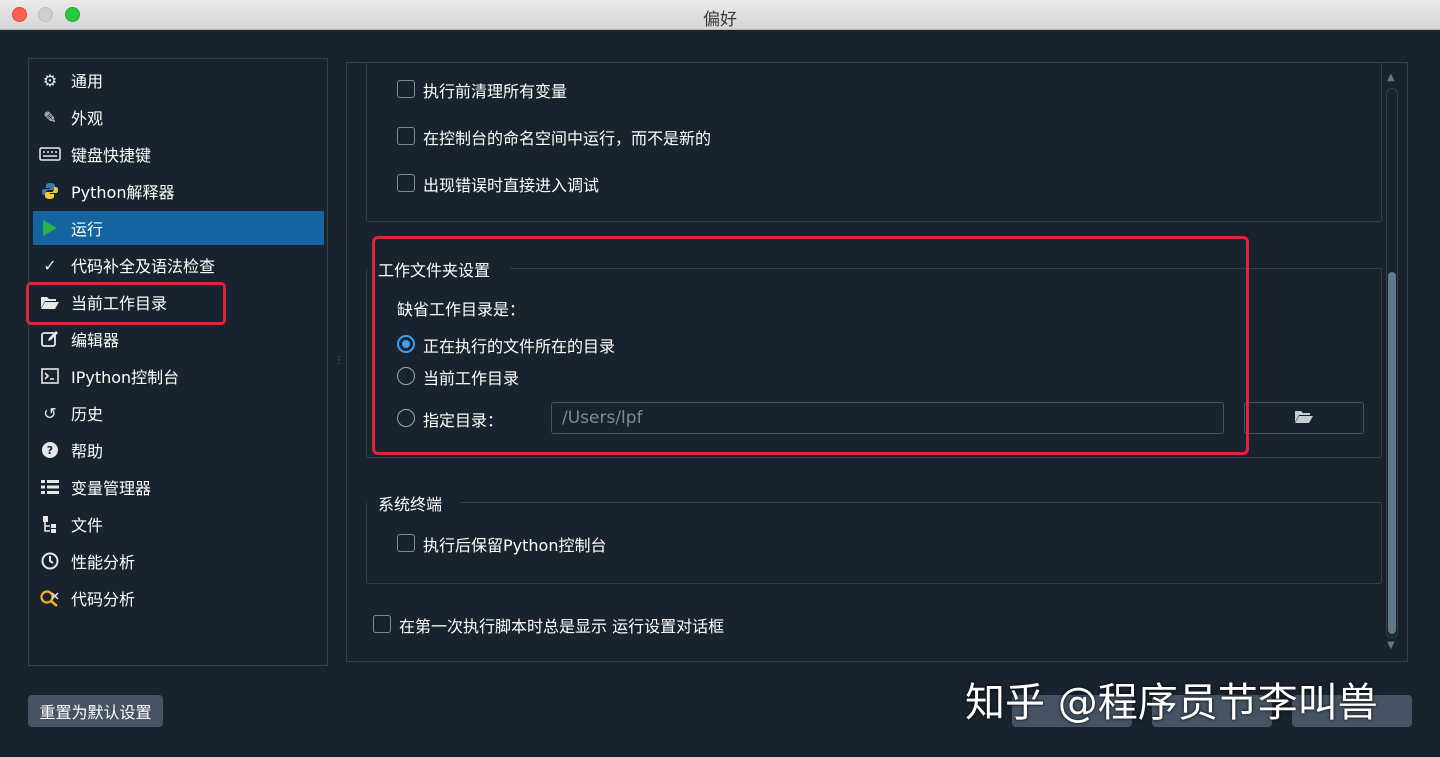 The height and width of the screenshot is (757, 1440). I want to click on sidebar-item-editor: 编辑器, so click(178, 339).